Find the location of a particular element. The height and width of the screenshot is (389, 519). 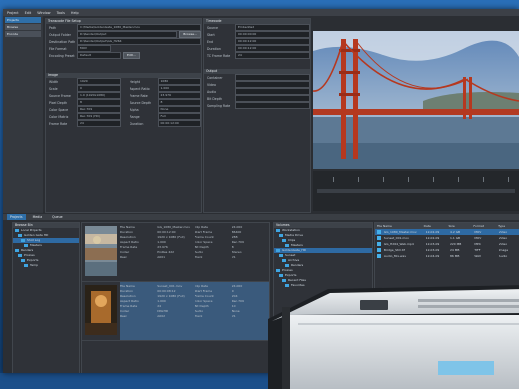

timecode-row: Duration 00:00:12:00 is located at coordinates (257, 48).